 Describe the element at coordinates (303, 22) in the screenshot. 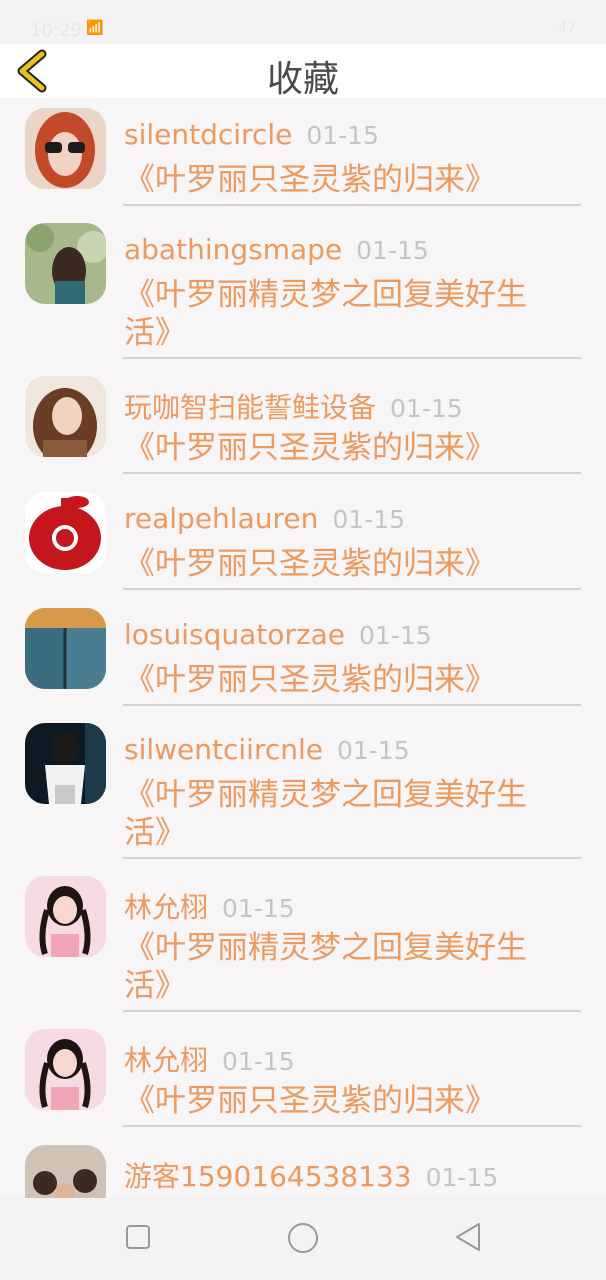

I see `status-bar: 10:29 📶 47` at that location.